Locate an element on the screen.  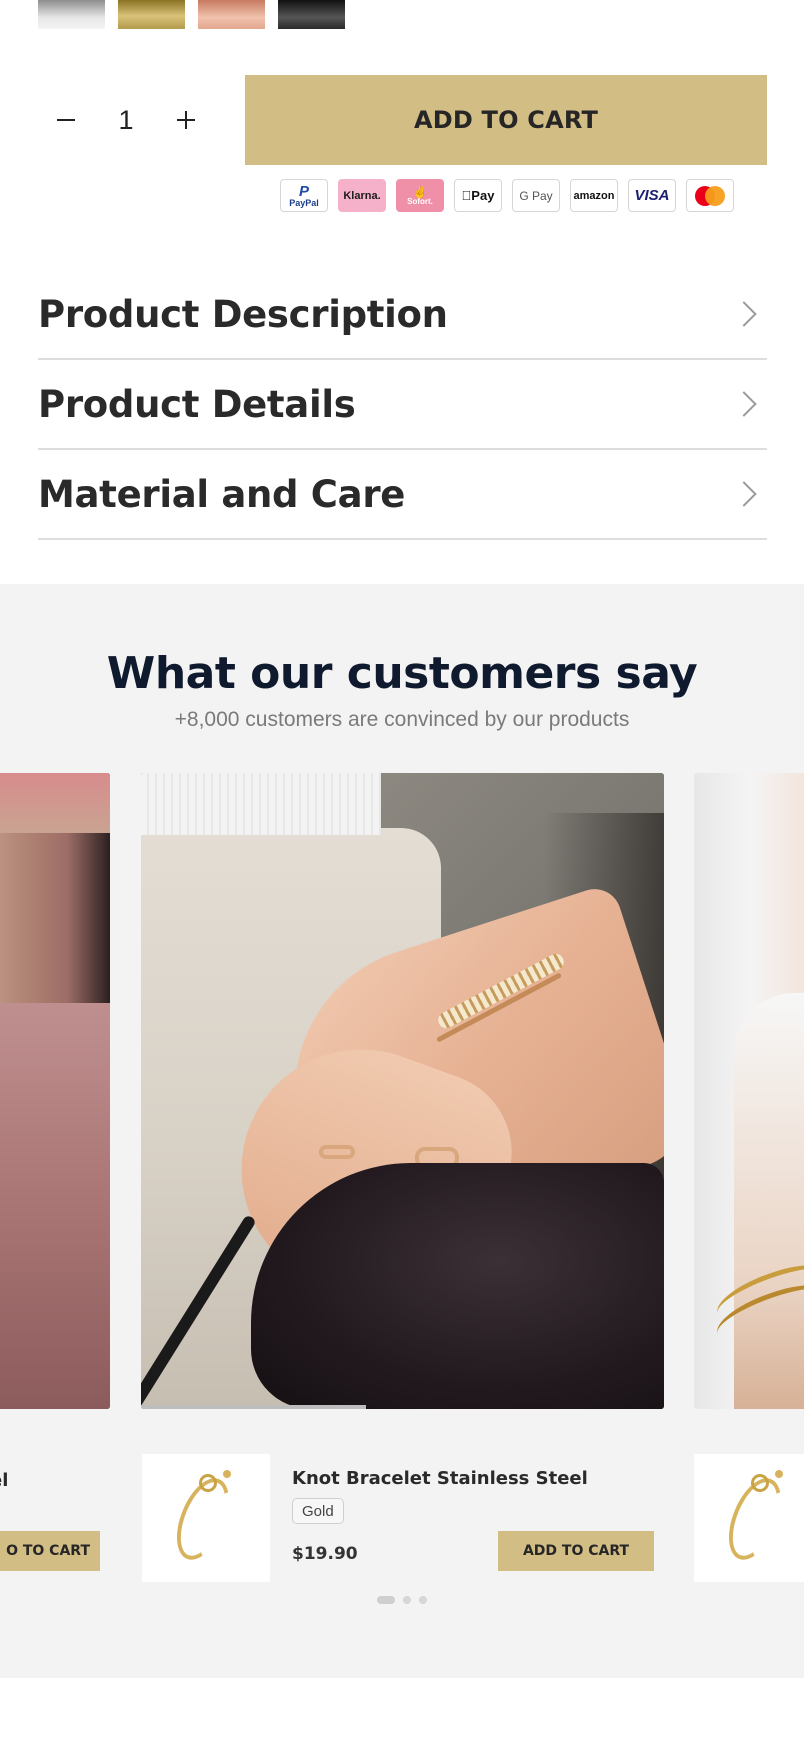
accordion-title: Product Description is located at coordinates (243, 314).